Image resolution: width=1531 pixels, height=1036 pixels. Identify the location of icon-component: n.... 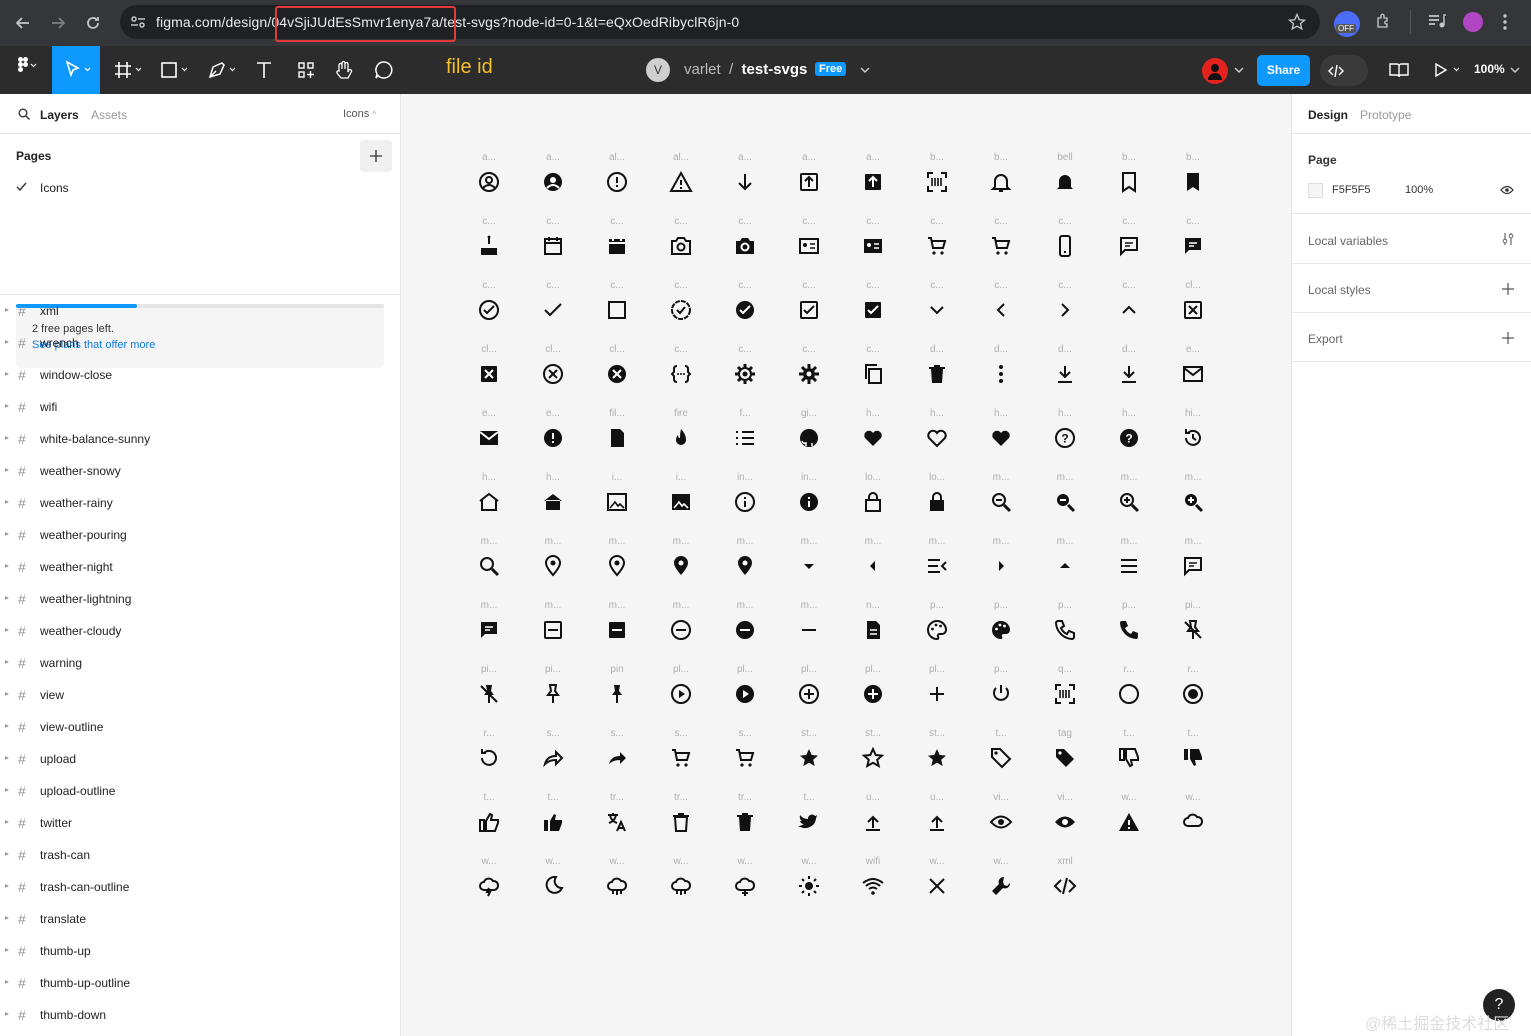
(873, 628).